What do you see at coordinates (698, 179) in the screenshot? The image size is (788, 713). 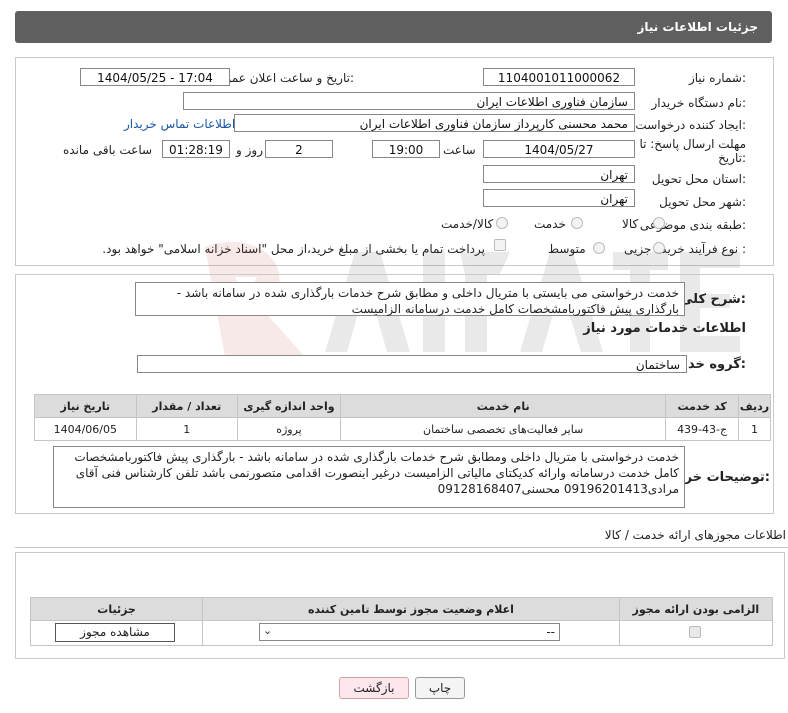 I see `province-label: استان محل تحویل:` at bounding box center [698, 179].